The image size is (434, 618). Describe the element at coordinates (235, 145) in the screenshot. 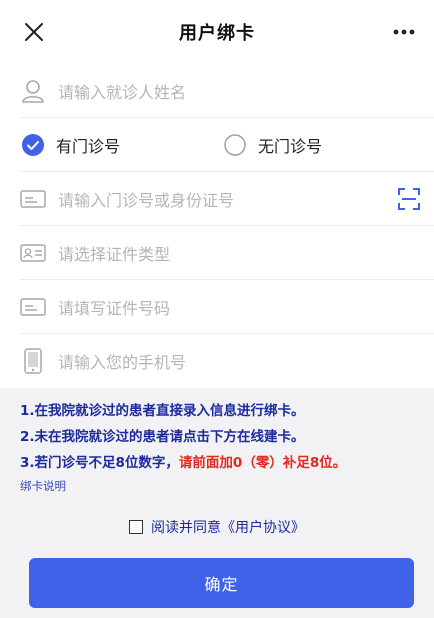

I see `unchecked-radio-icon` at that location.